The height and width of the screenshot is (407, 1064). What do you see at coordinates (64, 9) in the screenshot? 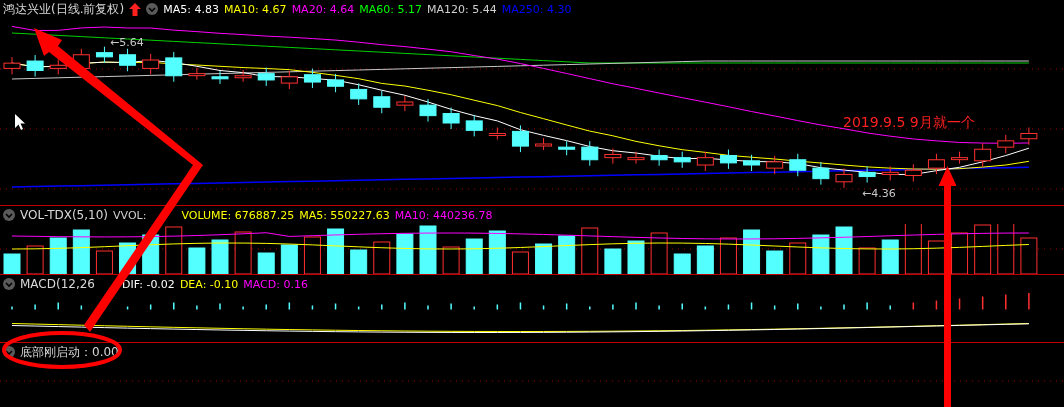
I see `chart-title: 鸿达兴业(日线.前复权)` at bounding box center [64, 9].